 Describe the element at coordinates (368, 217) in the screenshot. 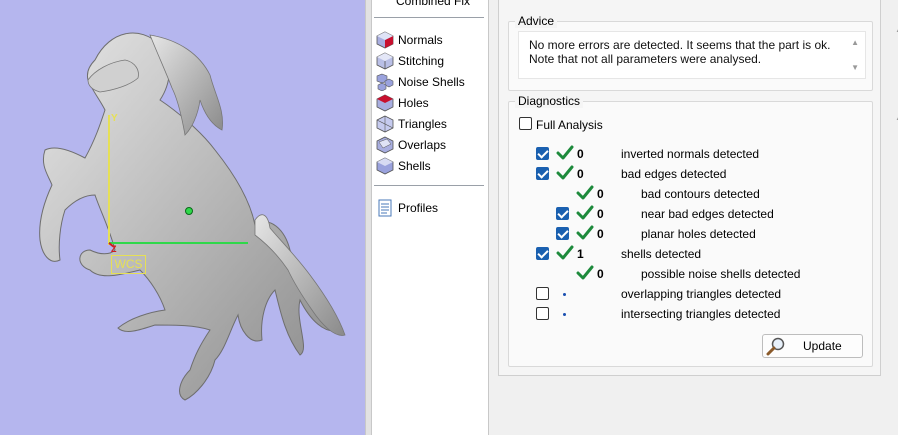

I see `panel-splitter` at that location.